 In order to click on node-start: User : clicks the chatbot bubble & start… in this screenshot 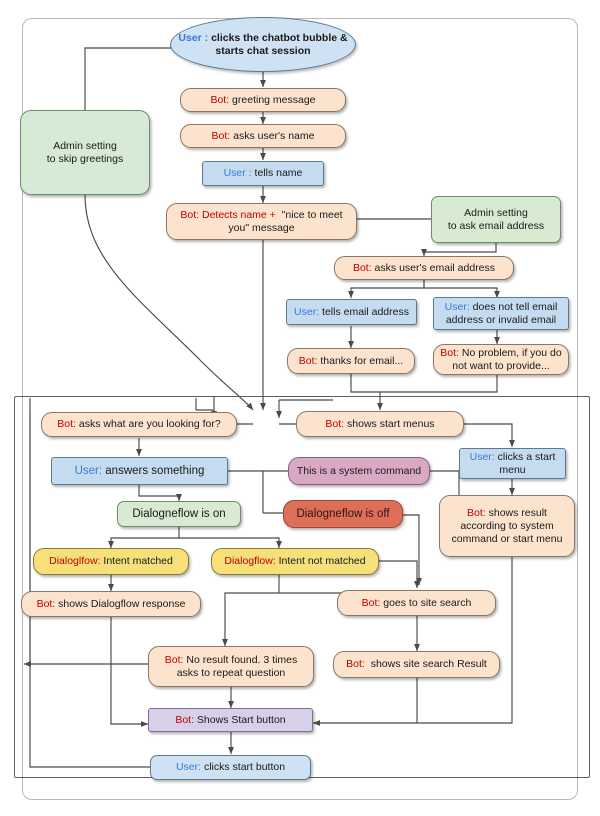, I will do `click(263, 44)`.